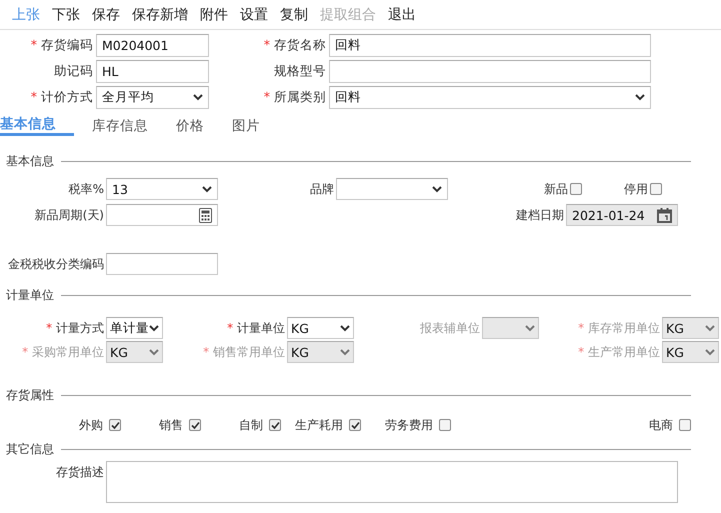 Image resolution: width=721 pixels, height=513 pixels. What do you see at coordinates (618, 328) in the screenshot?
I see `field-label: * 库存常用单位` at bounding box center [618, 328].